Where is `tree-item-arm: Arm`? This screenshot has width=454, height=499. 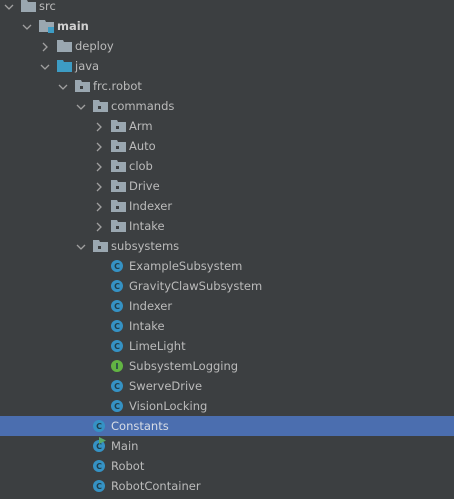
tree-item-arm: Arm is located at coordinates (227, 126).